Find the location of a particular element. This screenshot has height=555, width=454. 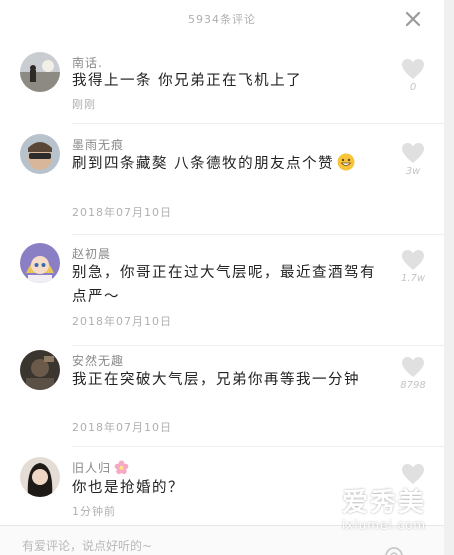

comment-username-text: 旧人归 is located at coordinates (92, 468).